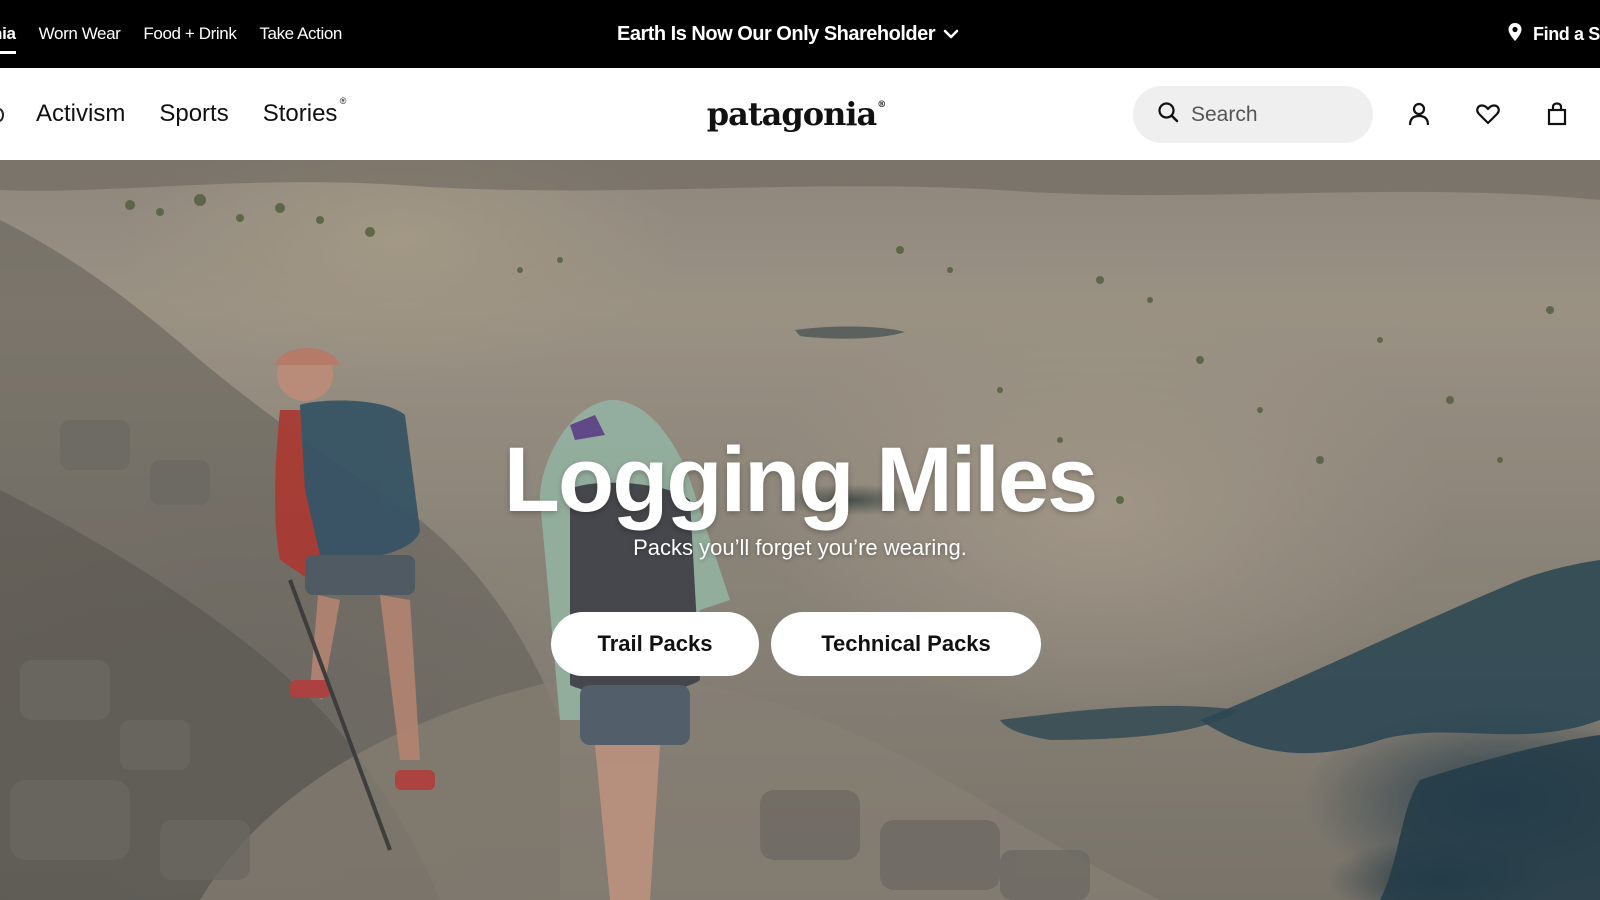 The image size is (1600, 900). What do you see at coordinates (1488, 114) in the screenshot?
I see `heart-icon` at bounding box center [1488, 114].